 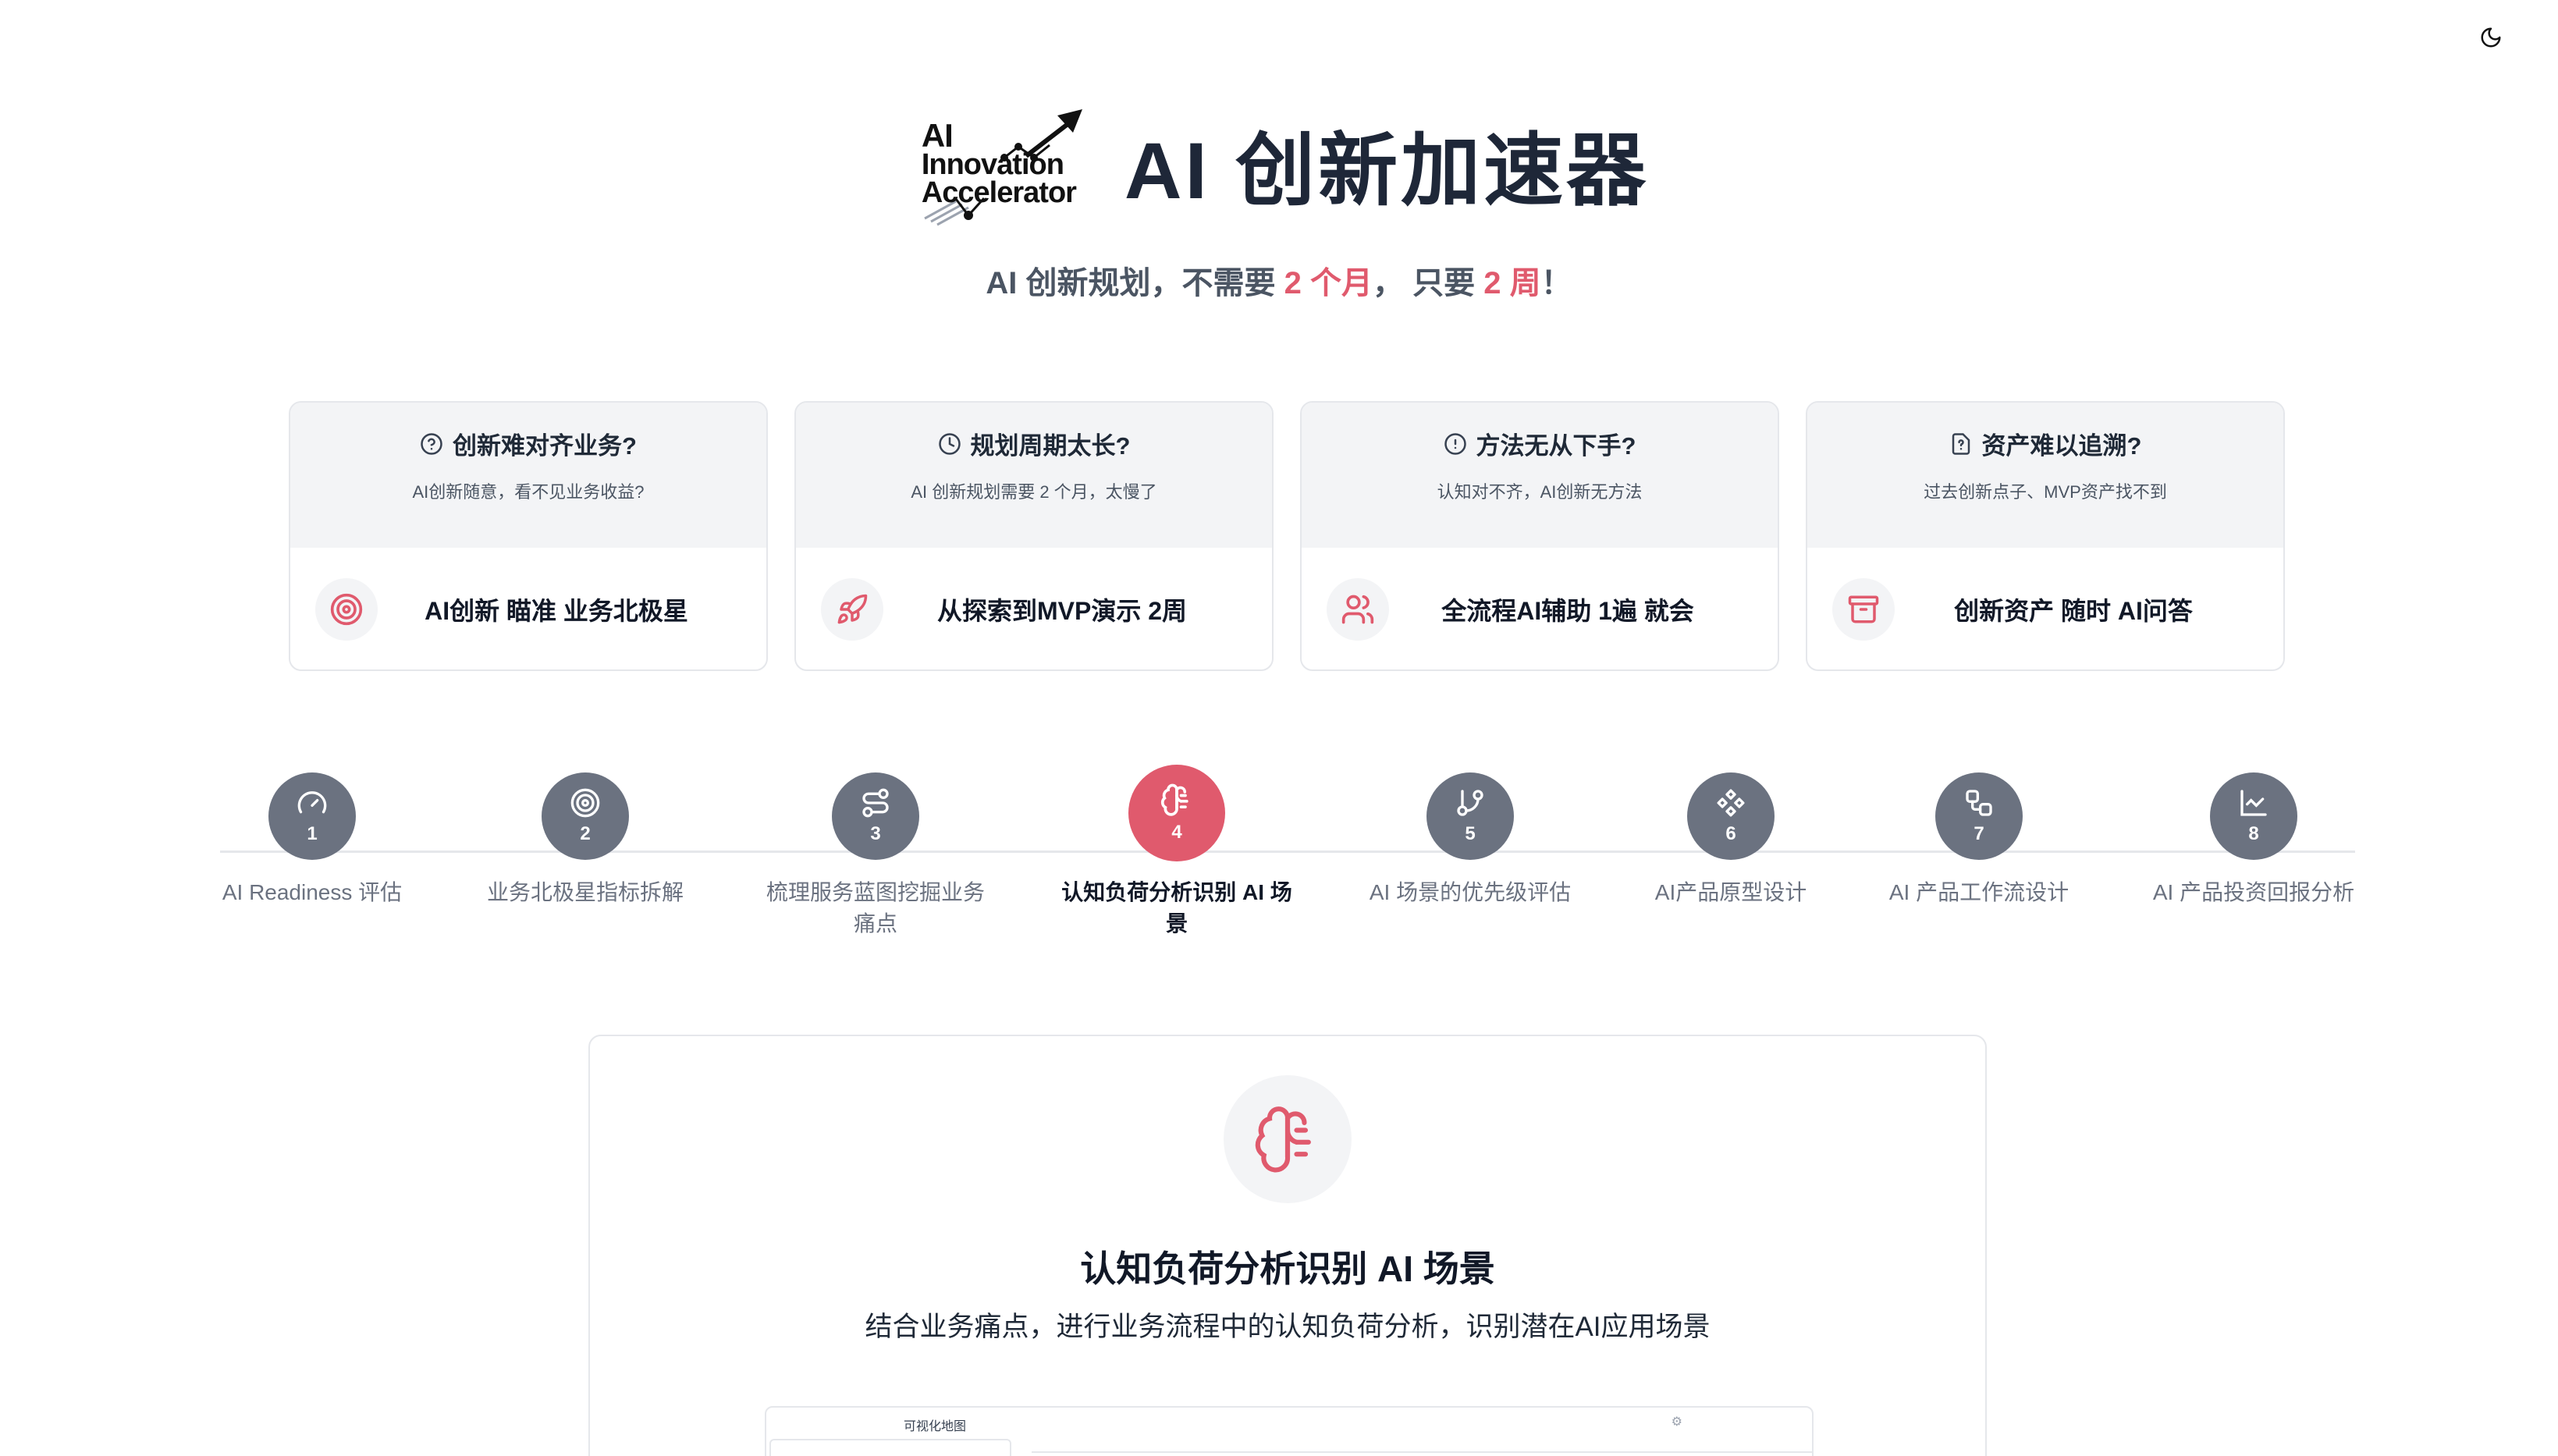 I want to click on step-circle: 7, so click(x=1979, y=816).